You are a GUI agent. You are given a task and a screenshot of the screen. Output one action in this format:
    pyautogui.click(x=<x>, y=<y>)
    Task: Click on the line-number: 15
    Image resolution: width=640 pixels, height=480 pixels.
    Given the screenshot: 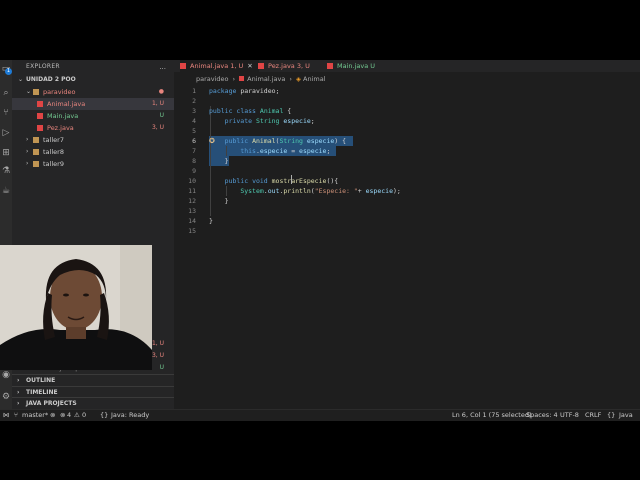 What is the action you would take?
    pyautogui.click(x=192, y=231)
    